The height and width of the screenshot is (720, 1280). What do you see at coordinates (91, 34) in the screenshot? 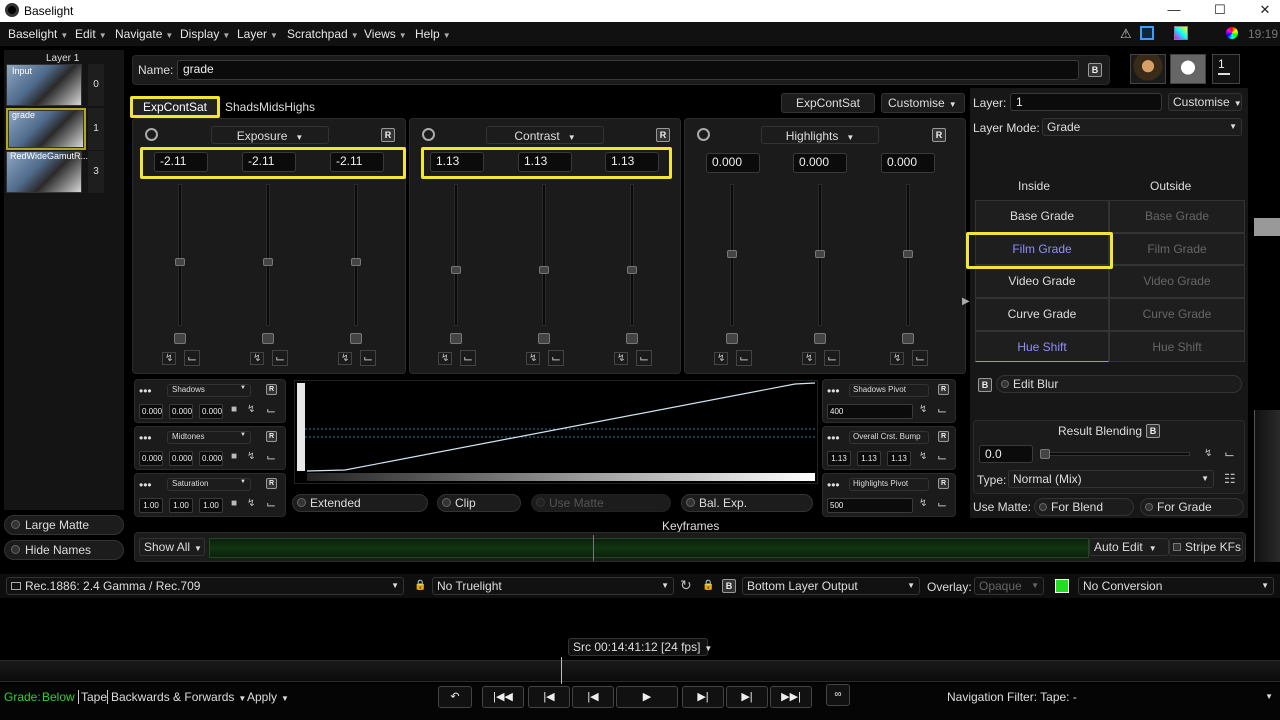
I see `menu-edit: Edit ▼` at bounding box center [91, 34].